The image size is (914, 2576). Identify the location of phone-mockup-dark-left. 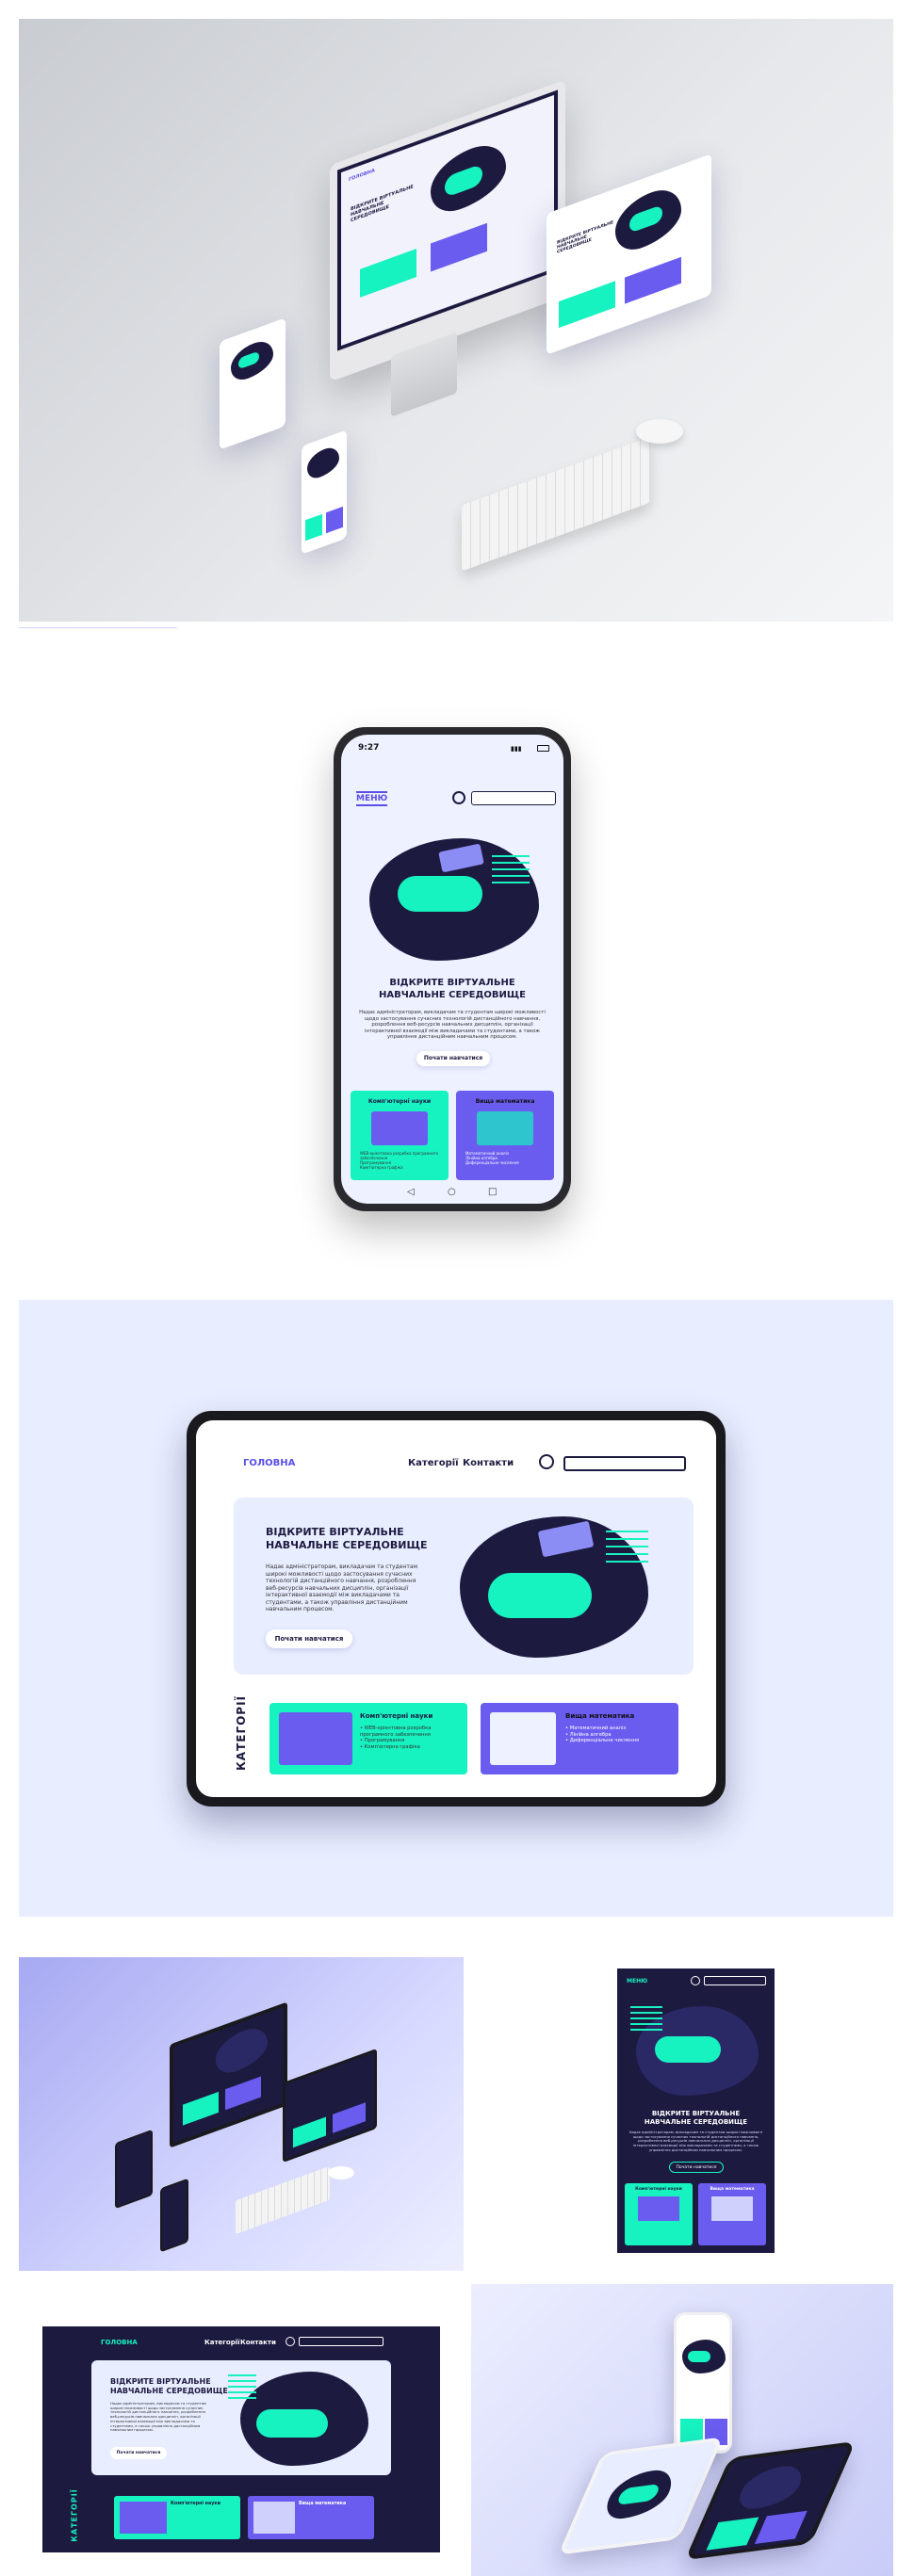
(134, 2169).